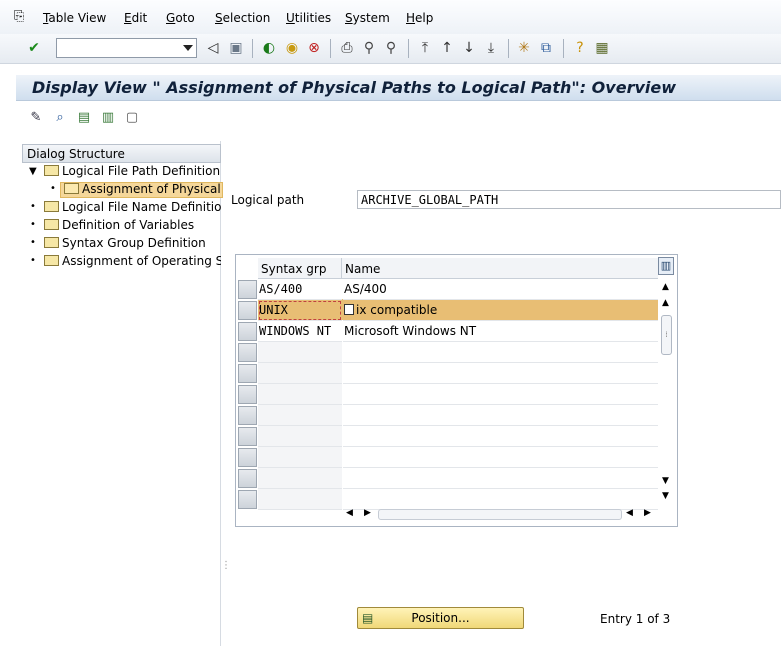  I want to click on menu-help-label: elp, so click(424, 18).